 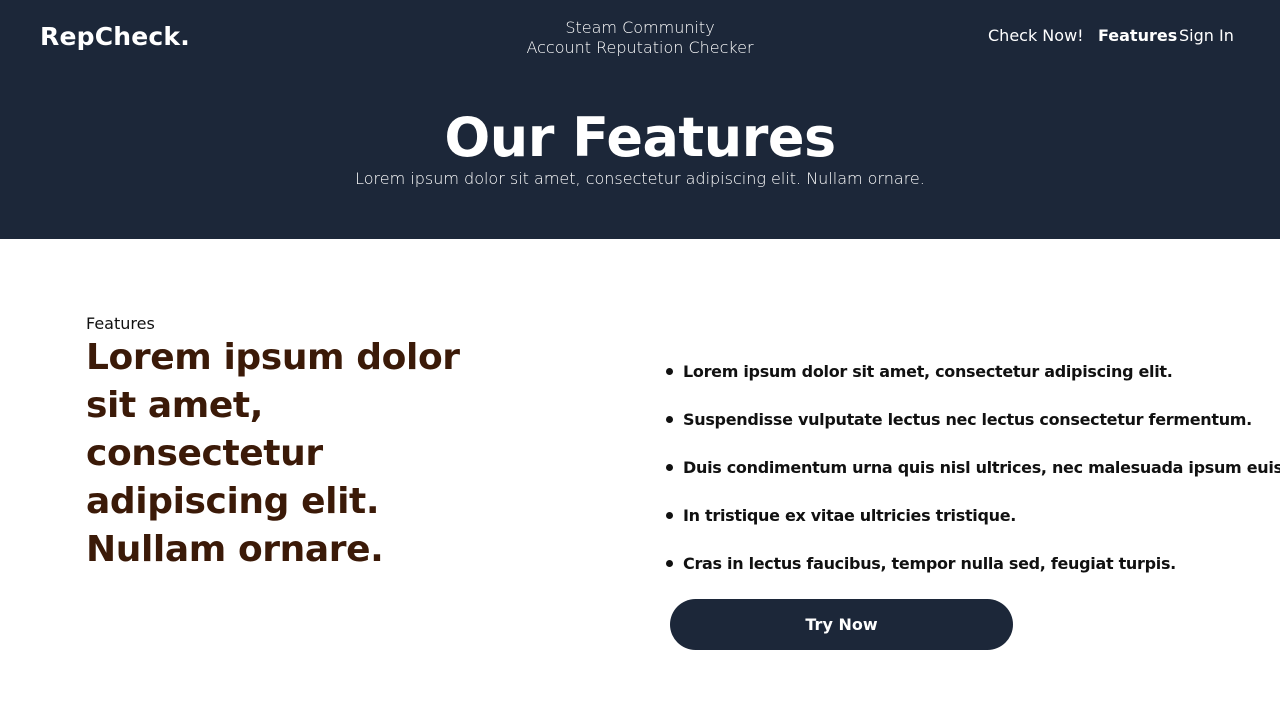 What do you see at coordinates (115, 36) in the screenshot?
I see `logo: RepCheck.` at bounding box center [115, 36].